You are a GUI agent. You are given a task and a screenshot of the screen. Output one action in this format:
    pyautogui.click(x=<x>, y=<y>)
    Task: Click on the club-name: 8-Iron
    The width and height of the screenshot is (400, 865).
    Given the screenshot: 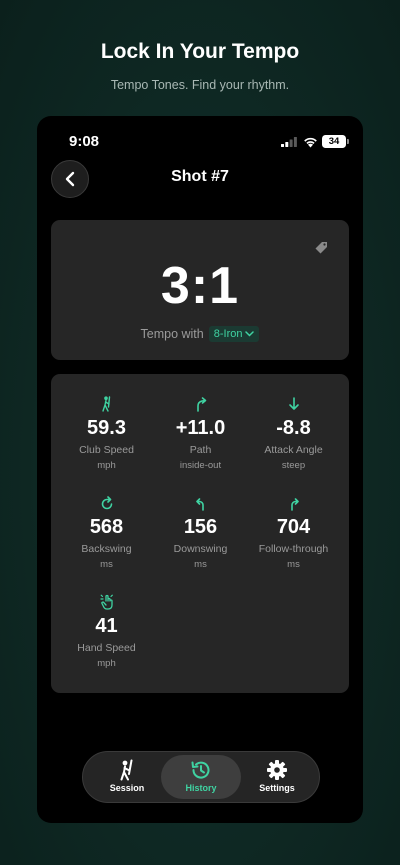 What is the action you would take?
    pyautogui.click(x=228, y=334)
    